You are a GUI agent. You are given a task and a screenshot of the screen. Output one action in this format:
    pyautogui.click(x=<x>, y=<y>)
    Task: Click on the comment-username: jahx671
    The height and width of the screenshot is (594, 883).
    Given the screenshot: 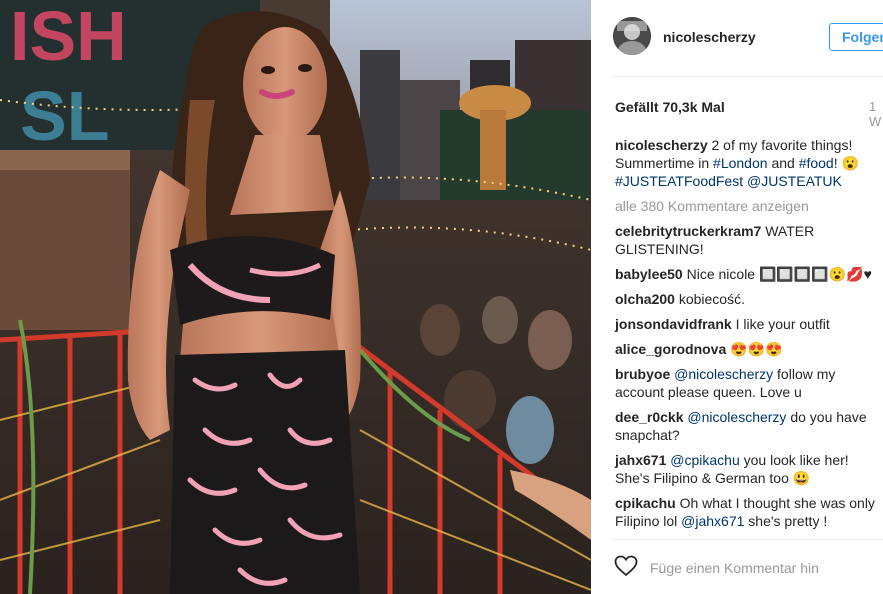 What is the action you would take?
    pyautogui.click(x=640, y=460)
    